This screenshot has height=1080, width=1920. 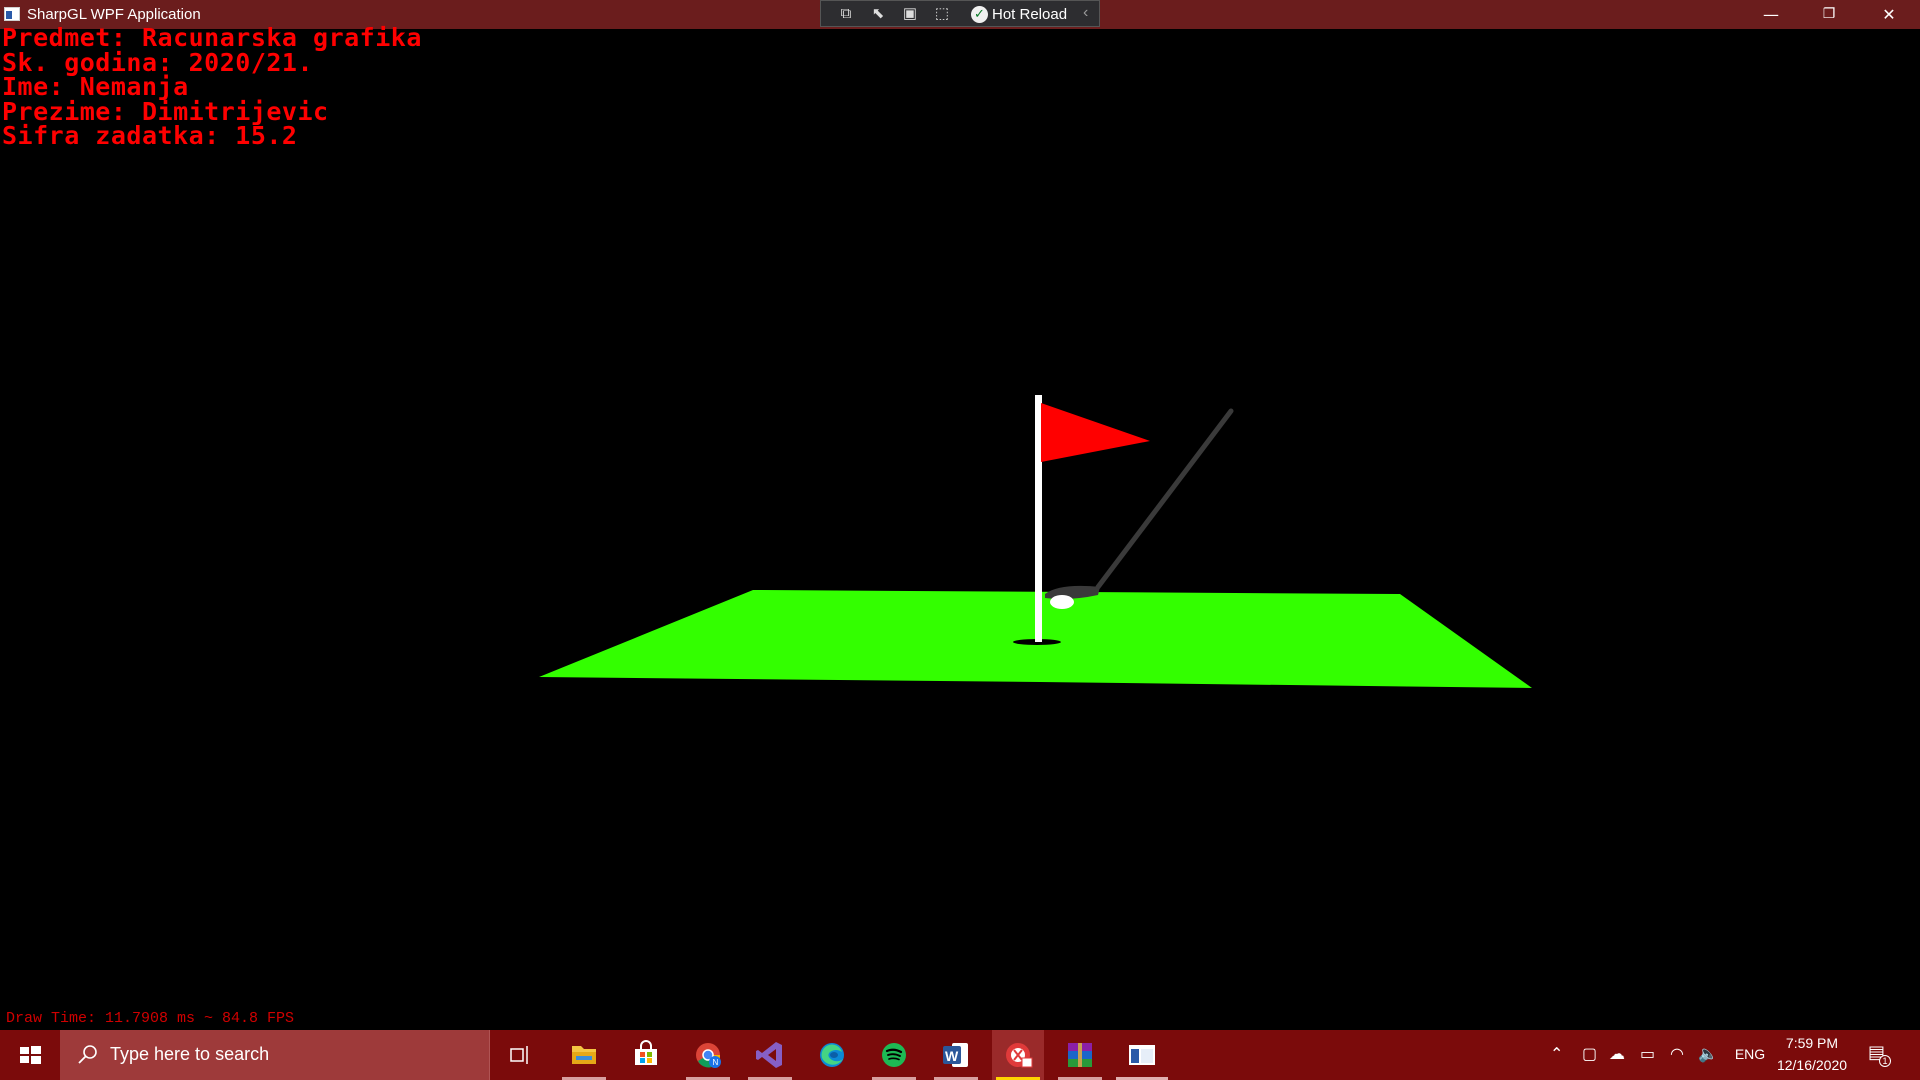 What do you see at coordinates (1062, 602) in the screenshot?
I see `golf-ball` at bounding box center [1062, 602].